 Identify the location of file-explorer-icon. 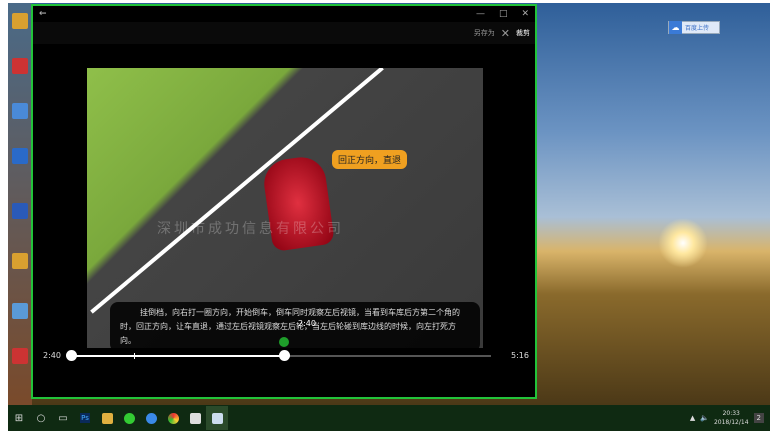
(107, 418).